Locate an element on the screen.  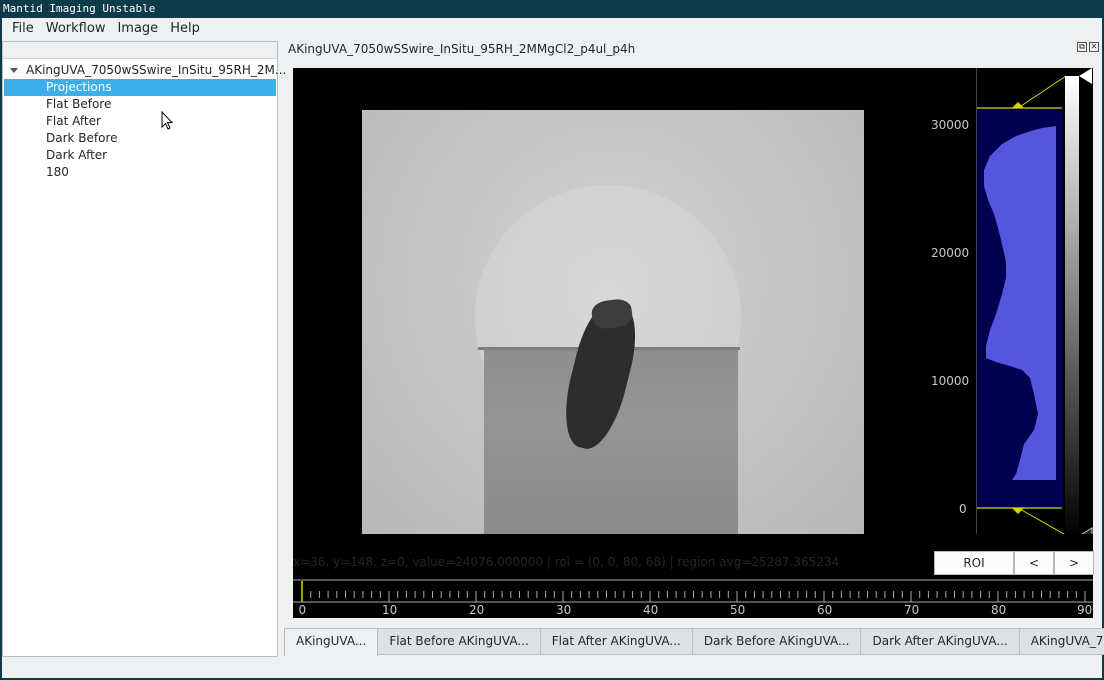
tree-header is located at coordinates (140, 50).